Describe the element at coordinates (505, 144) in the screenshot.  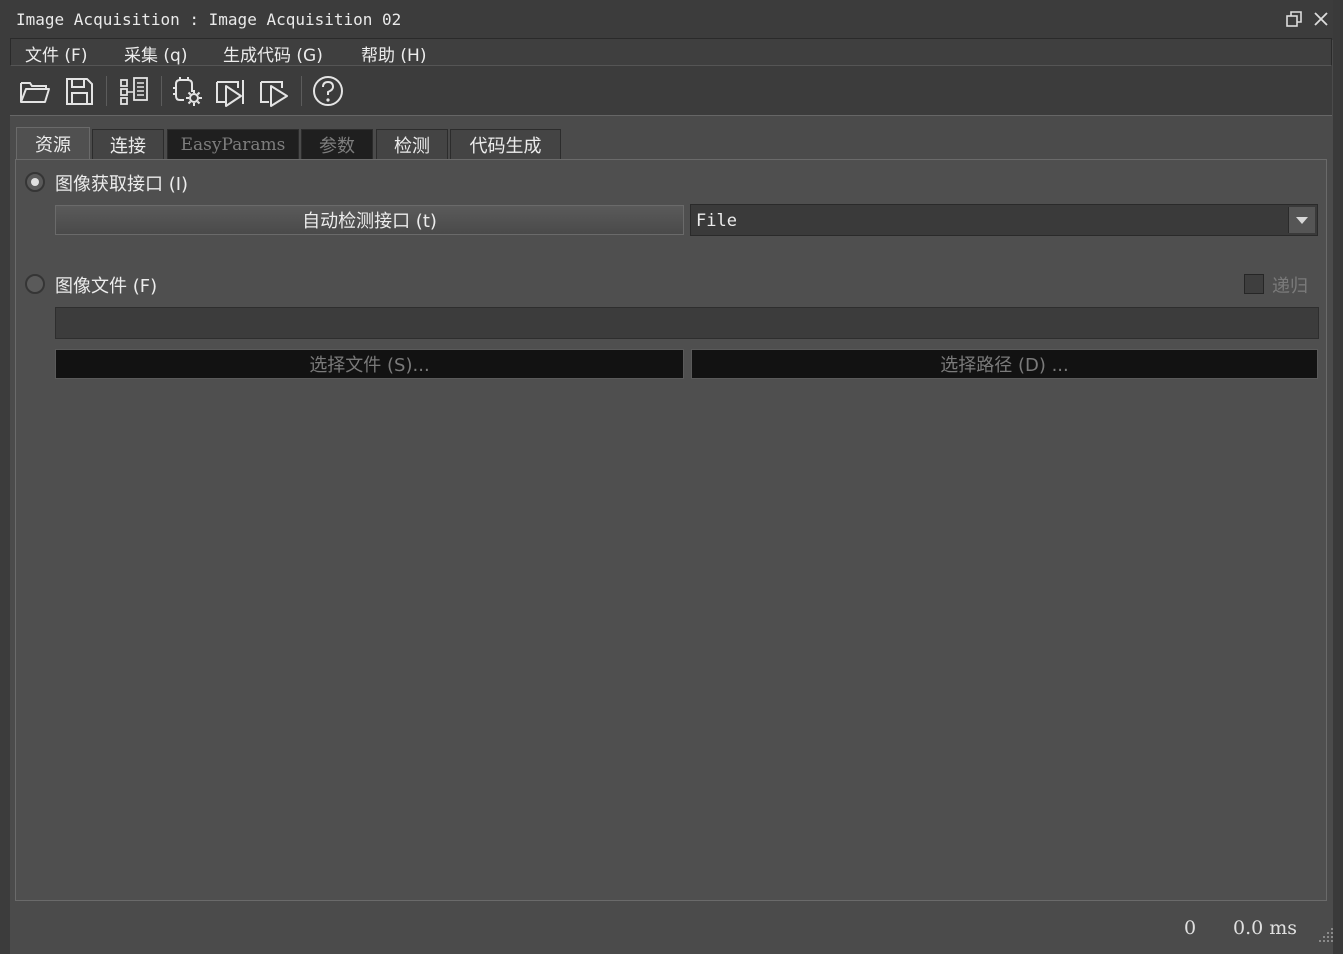
I see `tab-code-generation: 代码生成` at that location.